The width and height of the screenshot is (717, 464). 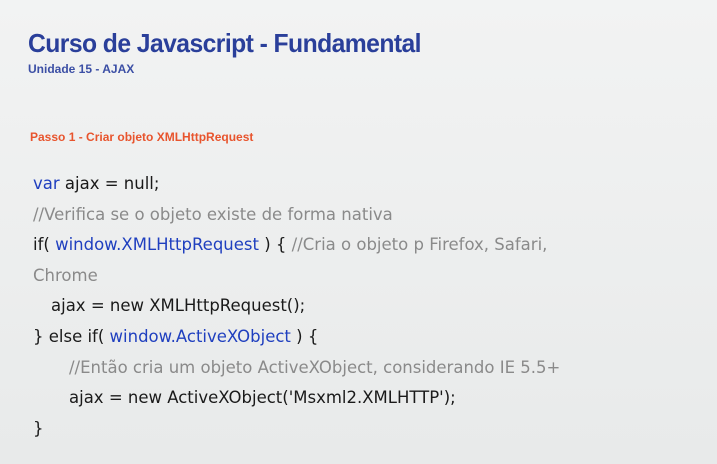 What do you see at coordinates (157, 245) in the screenshot?
I see `keyword-xmlhttprequest: window.XMLHttpRequest` at bounding box center [157, 245].